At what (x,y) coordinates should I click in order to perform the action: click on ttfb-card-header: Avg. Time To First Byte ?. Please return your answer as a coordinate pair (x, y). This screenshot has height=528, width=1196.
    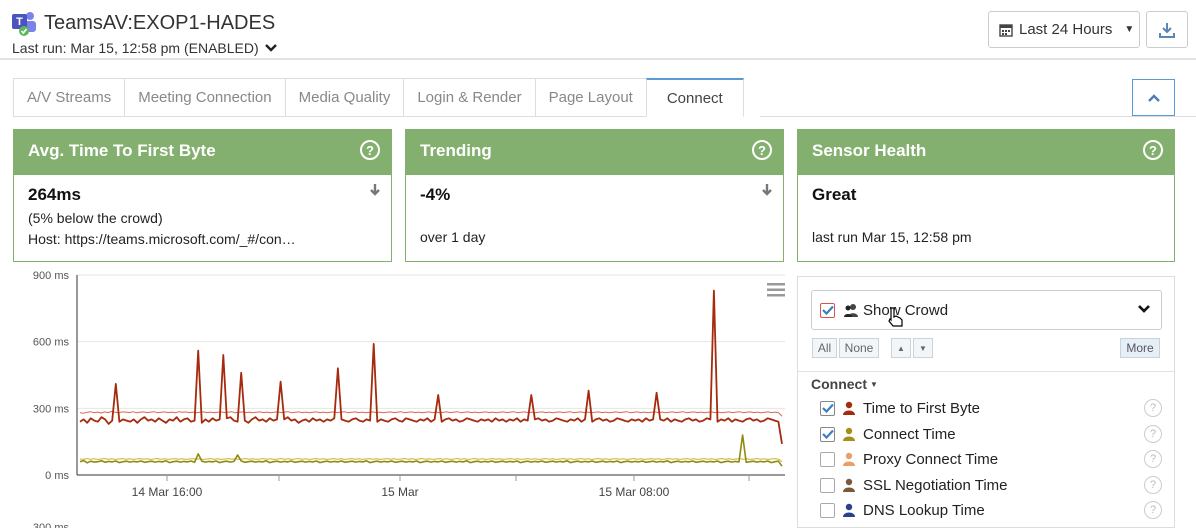
    Looking at the image, I should click on (202, 152).